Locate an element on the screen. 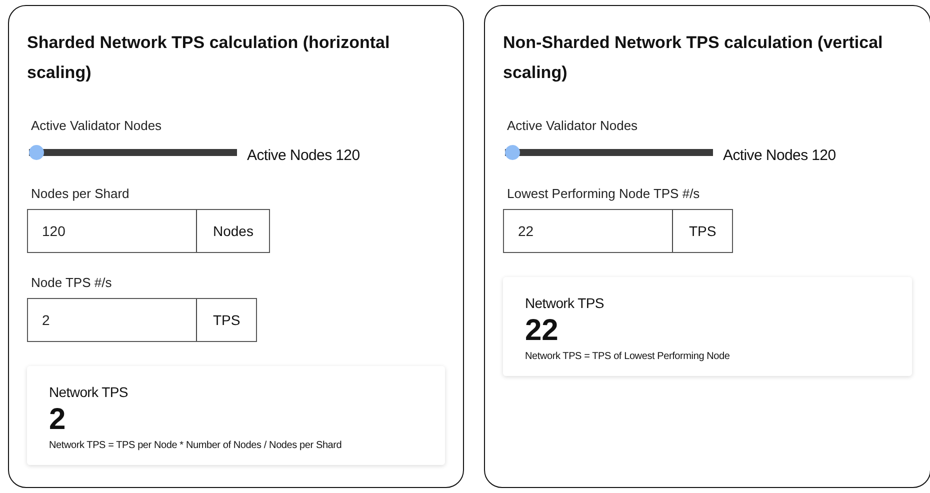 The width and height of the screenshot is (930, 493). result-formula: Network TPS = TPS of Lowest Performing Node is located at coordinates (628, 356).